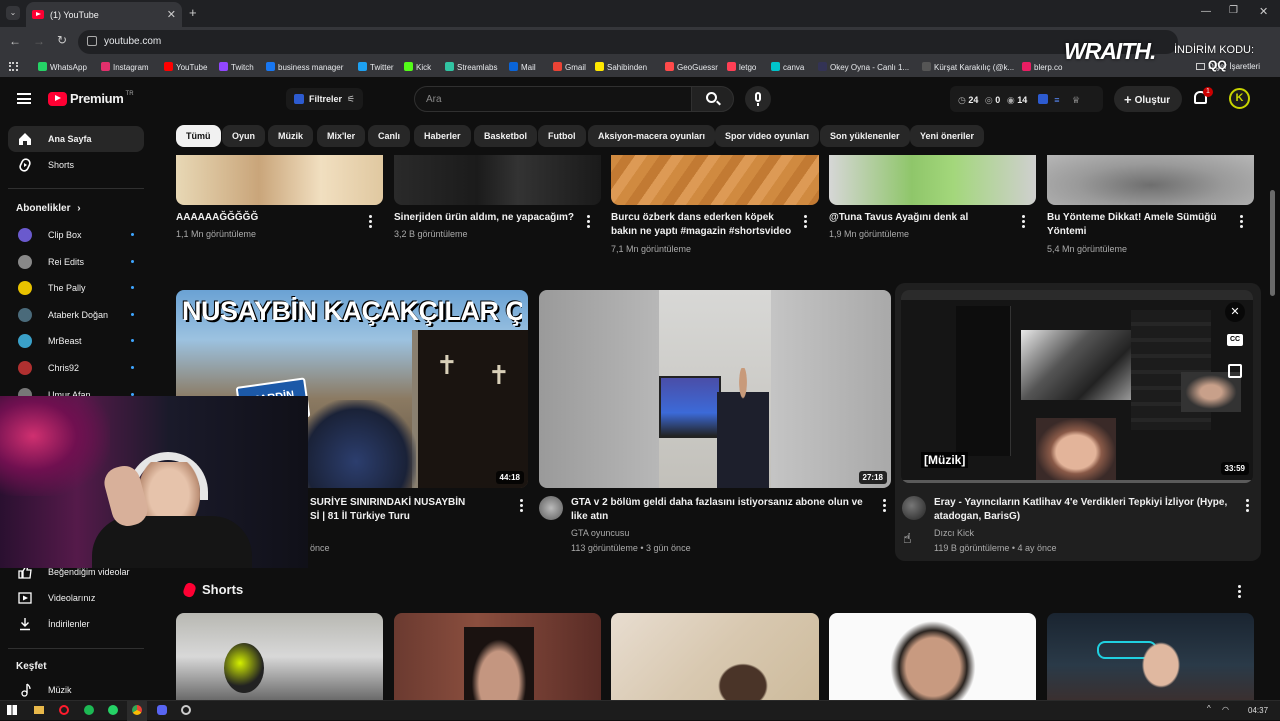 This screenshot has width=1280, height=721. Describe the element at coordinates (1142, 225) in the screenshot. I see `video-title: Bu Yönteme Dikkat! Amele Sümüğü Yöntemi` at that location.